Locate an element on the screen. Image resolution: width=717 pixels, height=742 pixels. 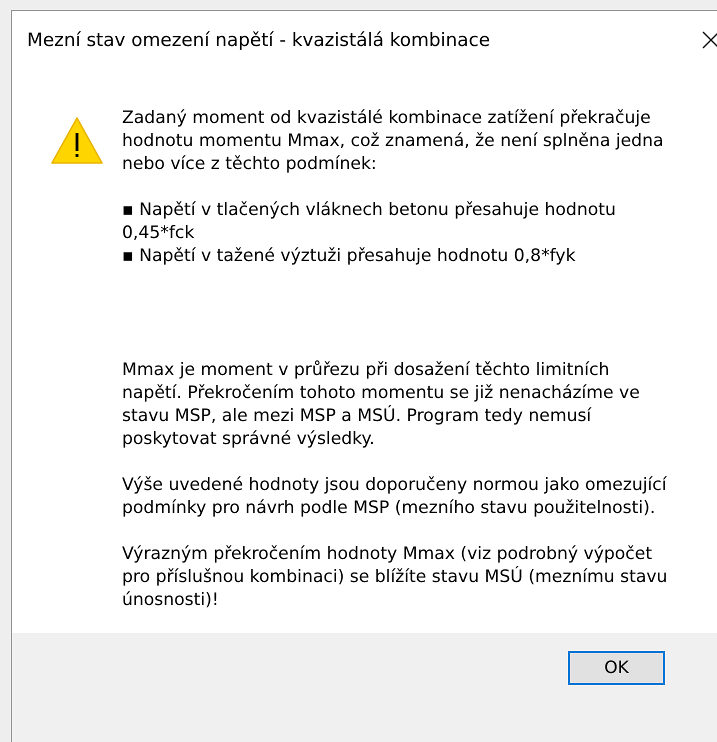
condition-item: ▪ Napětí v tlačených vláknech betonu přesahuje hodnotu 0,45*fck is located at coordinates (369, 222).